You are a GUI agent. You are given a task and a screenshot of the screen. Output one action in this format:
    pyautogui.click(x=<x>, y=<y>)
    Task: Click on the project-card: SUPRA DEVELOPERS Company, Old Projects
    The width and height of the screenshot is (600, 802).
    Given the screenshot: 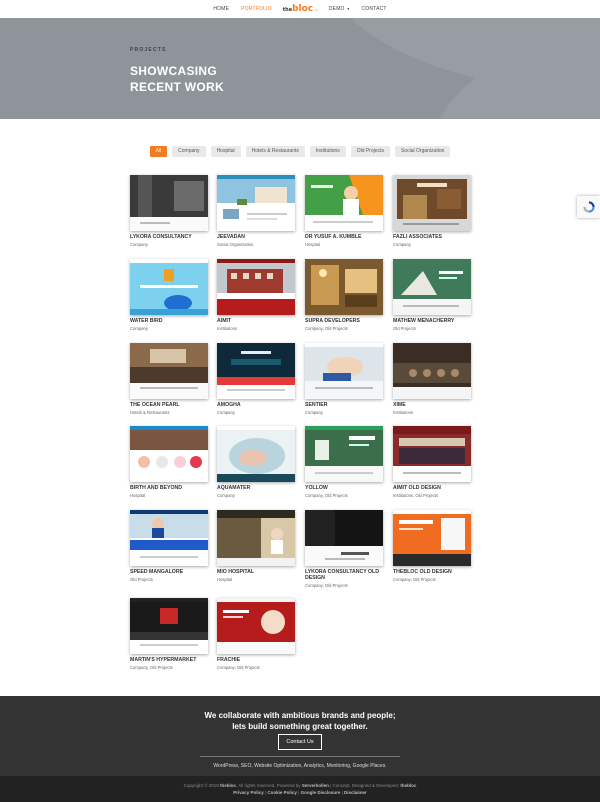 What is the action you would take?
    pyautogui.click(x=344, y=295)
    